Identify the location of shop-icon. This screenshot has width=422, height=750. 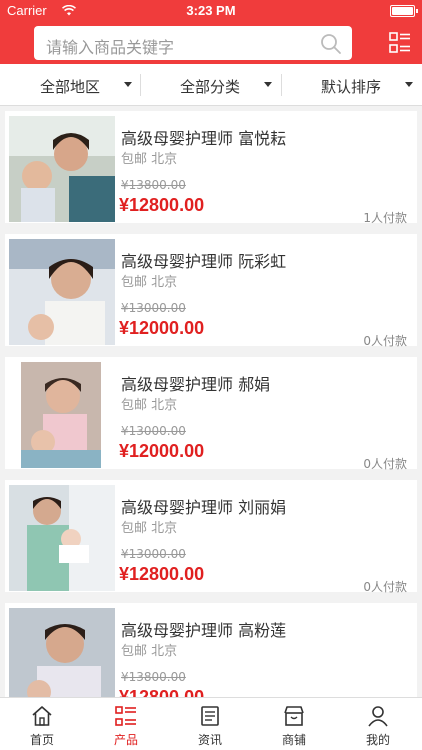
(294, 716).